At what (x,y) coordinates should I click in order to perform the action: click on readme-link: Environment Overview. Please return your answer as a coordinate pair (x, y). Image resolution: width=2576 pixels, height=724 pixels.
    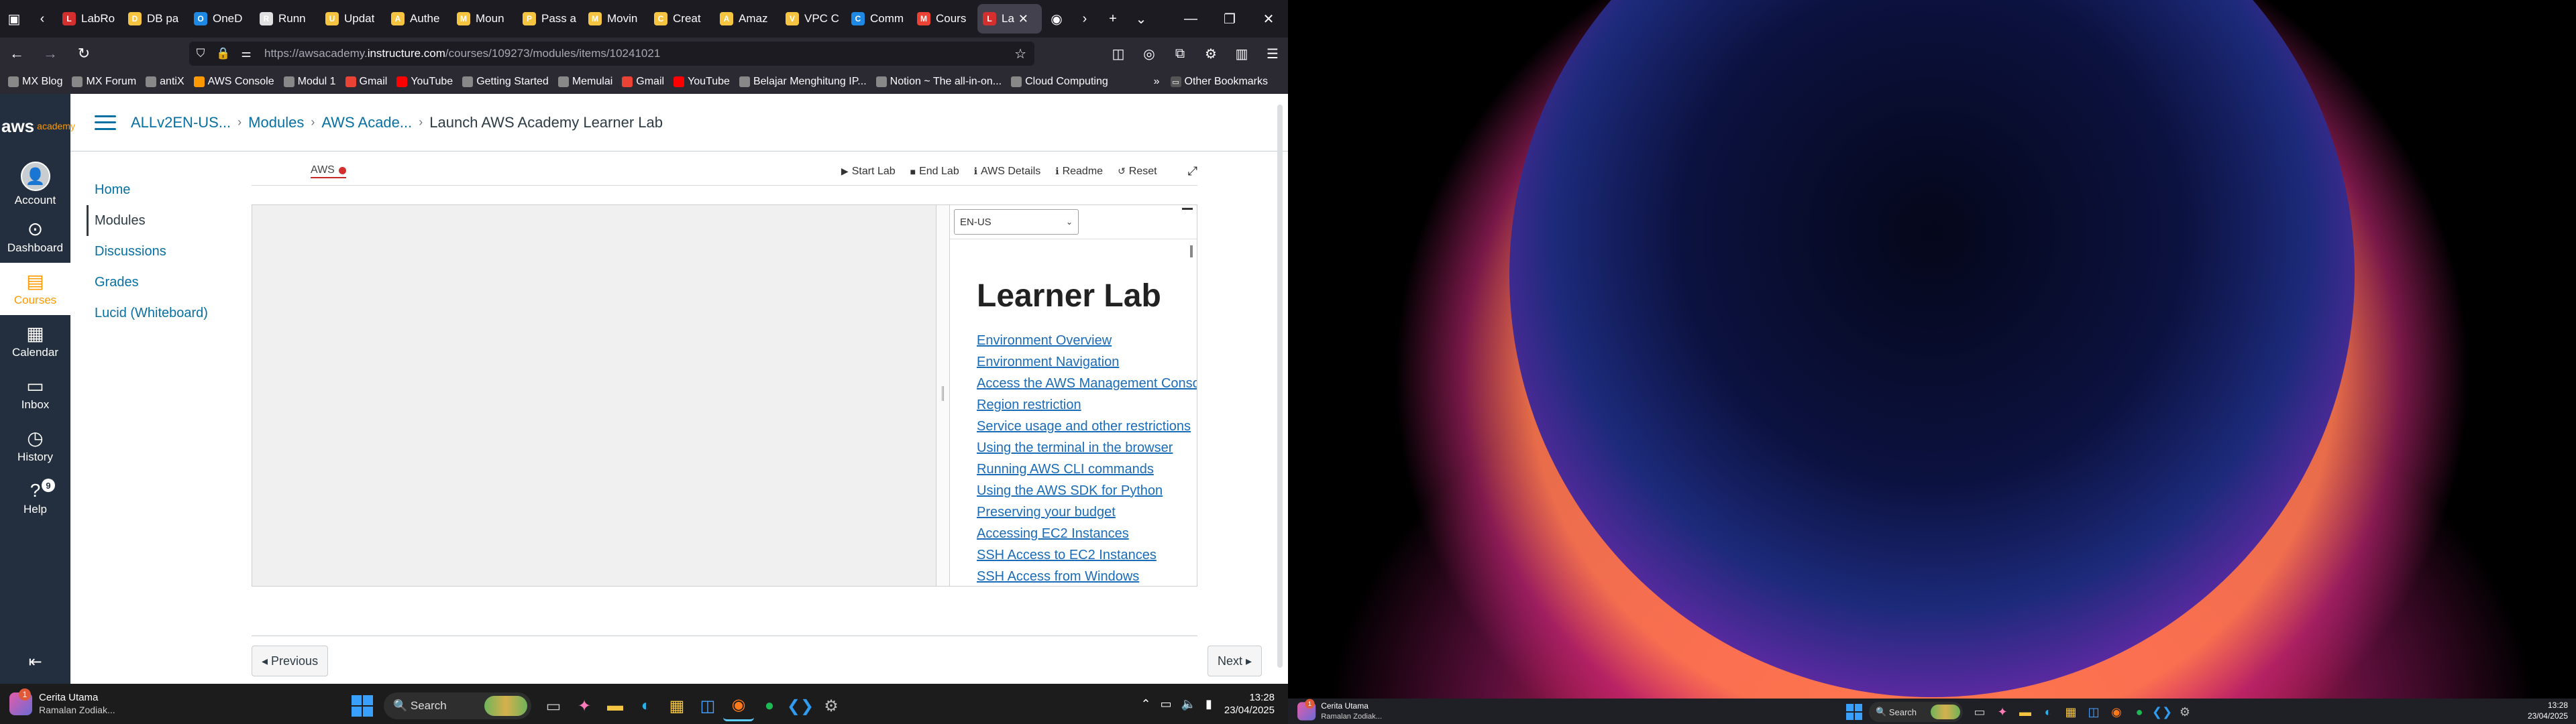
    Looking at the image, I should click on (1084, 340).